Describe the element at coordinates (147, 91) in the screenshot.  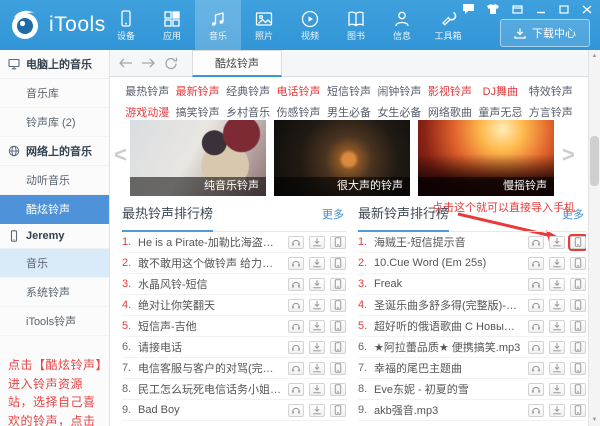
I see `category-link: 最热铃声` at that location.